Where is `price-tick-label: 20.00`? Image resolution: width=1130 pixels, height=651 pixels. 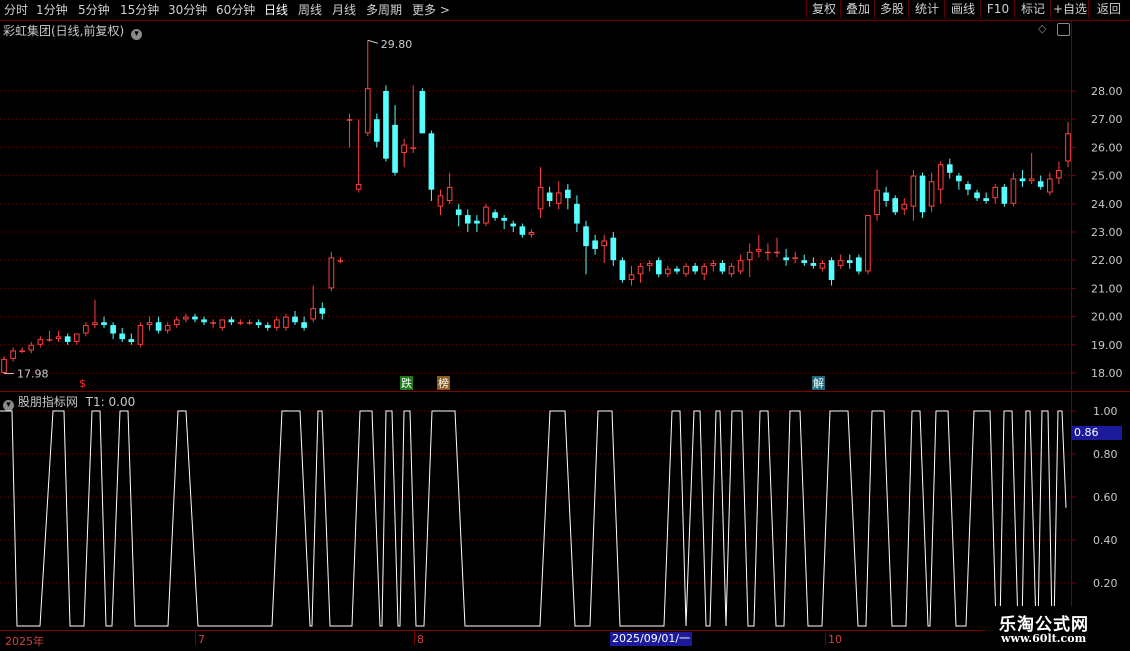 price-tick-label: 20.00 is located at coordinates (1107, 317).